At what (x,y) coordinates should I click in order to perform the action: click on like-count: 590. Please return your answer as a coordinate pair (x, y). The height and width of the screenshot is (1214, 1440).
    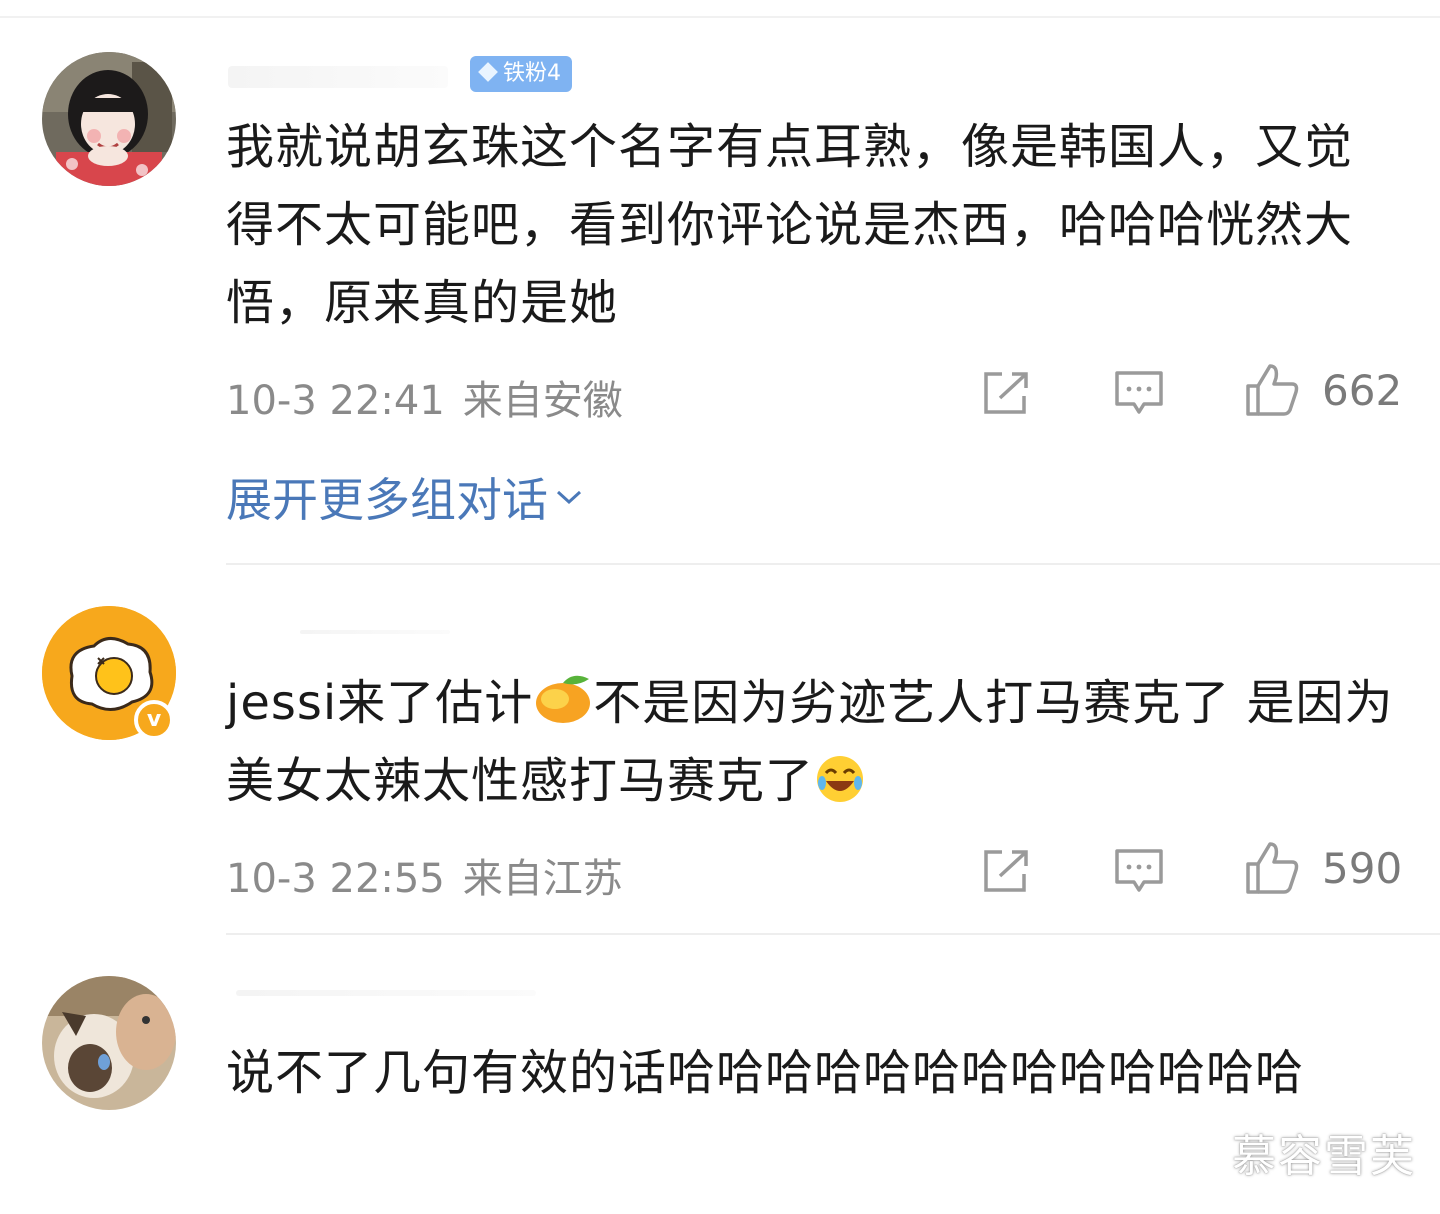
    Looking at the image, I should click on (1362, 868).